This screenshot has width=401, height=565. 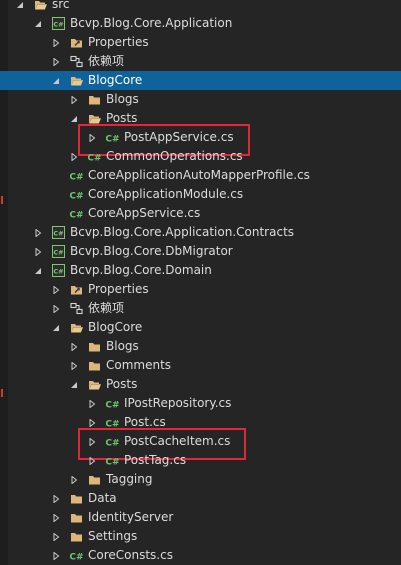 What do you see at coordinates (200, 175) in the screenshot?
I see `tree-item: C# CoreApplicationAutoMapperProfile.cs` at bounding box center [200, 175].